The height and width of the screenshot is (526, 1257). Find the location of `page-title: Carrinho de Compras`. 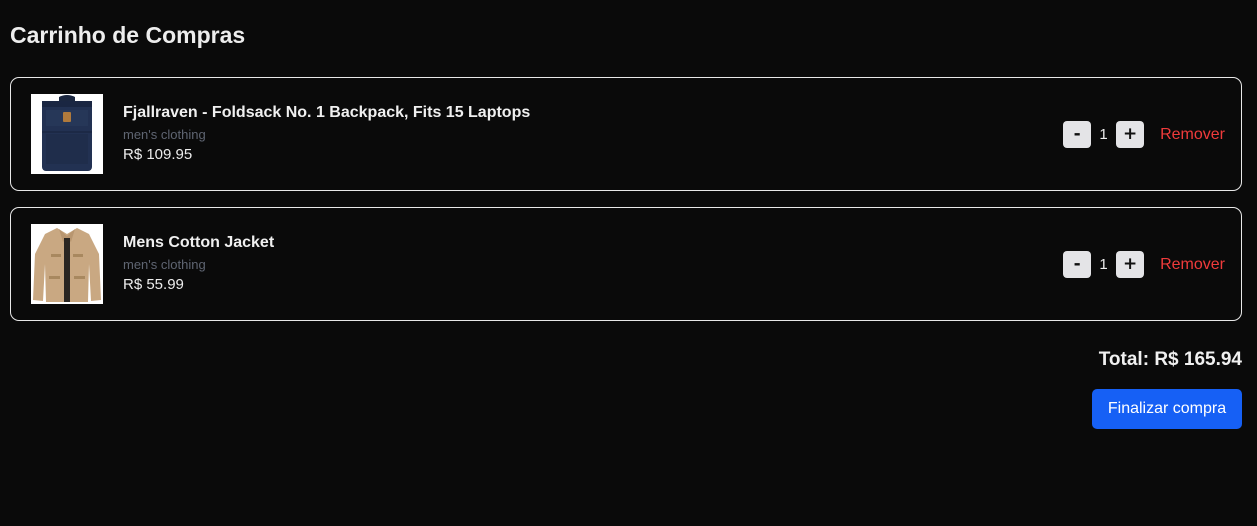

page-title: Carrinho de Compras is located at coordinates (128, 35).